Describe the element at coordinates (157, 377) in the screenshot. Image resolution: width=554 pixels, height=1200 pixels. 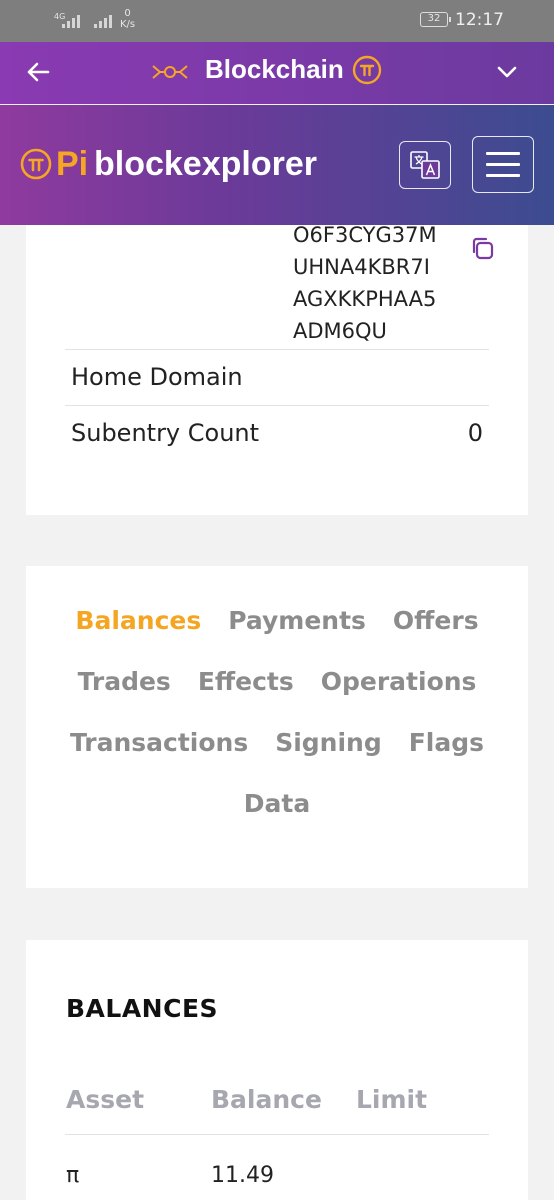
I see `home-domain-label: Home Domain` at that location.